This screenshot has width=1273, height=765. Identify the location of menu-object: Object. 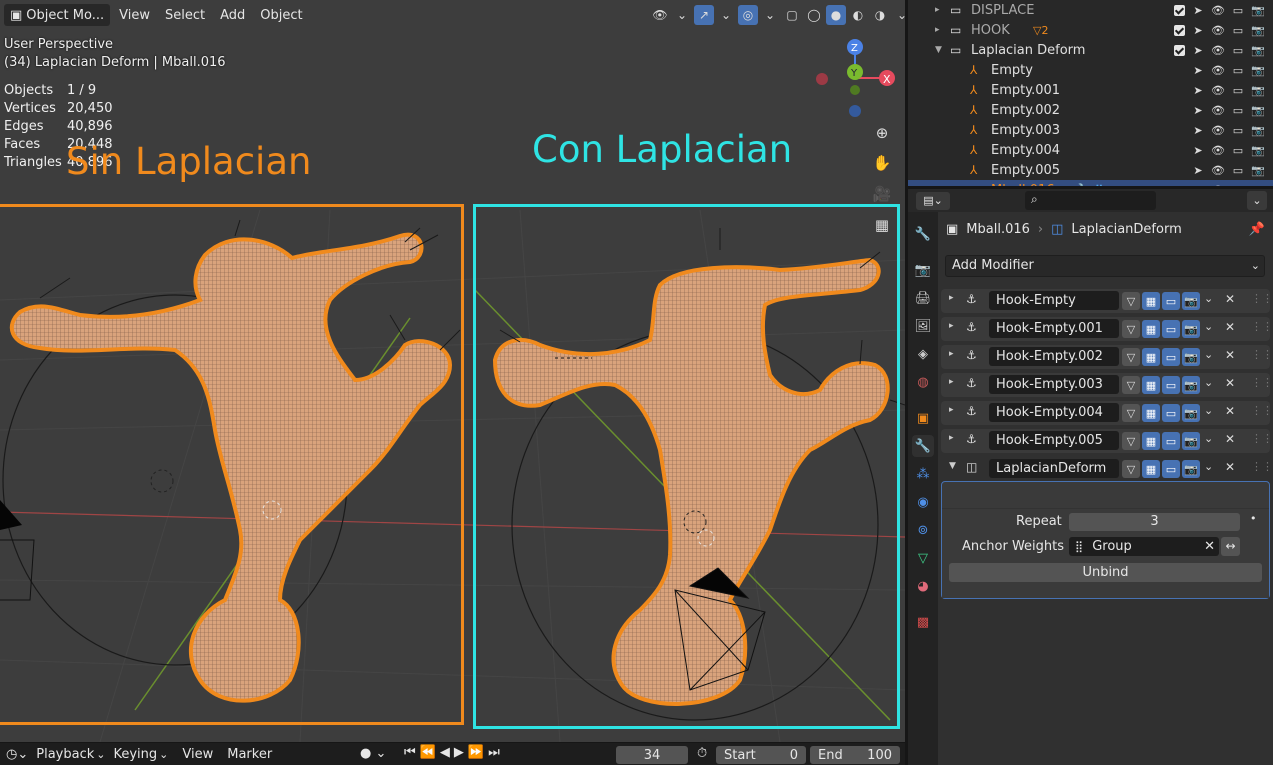
(281, 15).